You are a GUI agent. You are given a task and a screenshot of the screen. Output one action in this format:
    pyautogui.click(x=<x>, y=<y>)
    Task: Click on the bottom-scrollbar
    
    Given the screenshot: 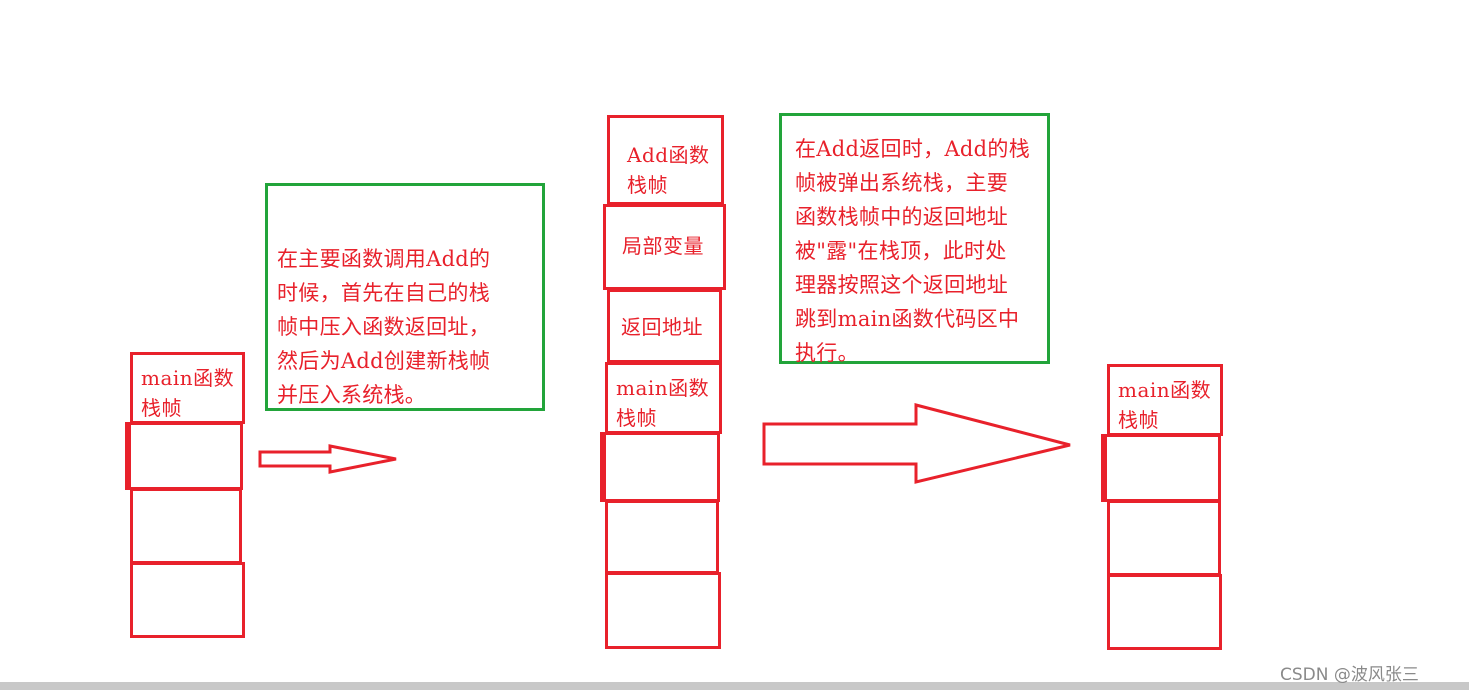 What is the action you would take?
    pyautogui.click(x=734, y=686)
    